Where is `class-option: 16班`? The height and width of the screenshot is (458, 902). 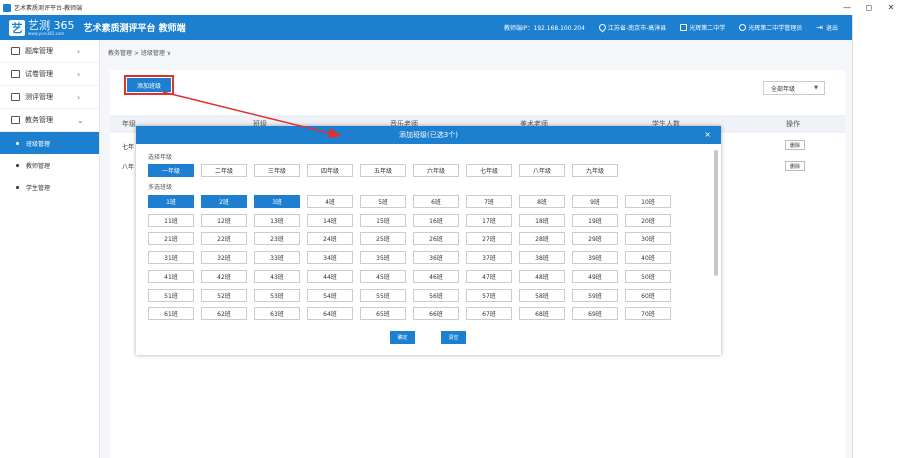 class-option: 16班 is located at coordinates (436, 220).